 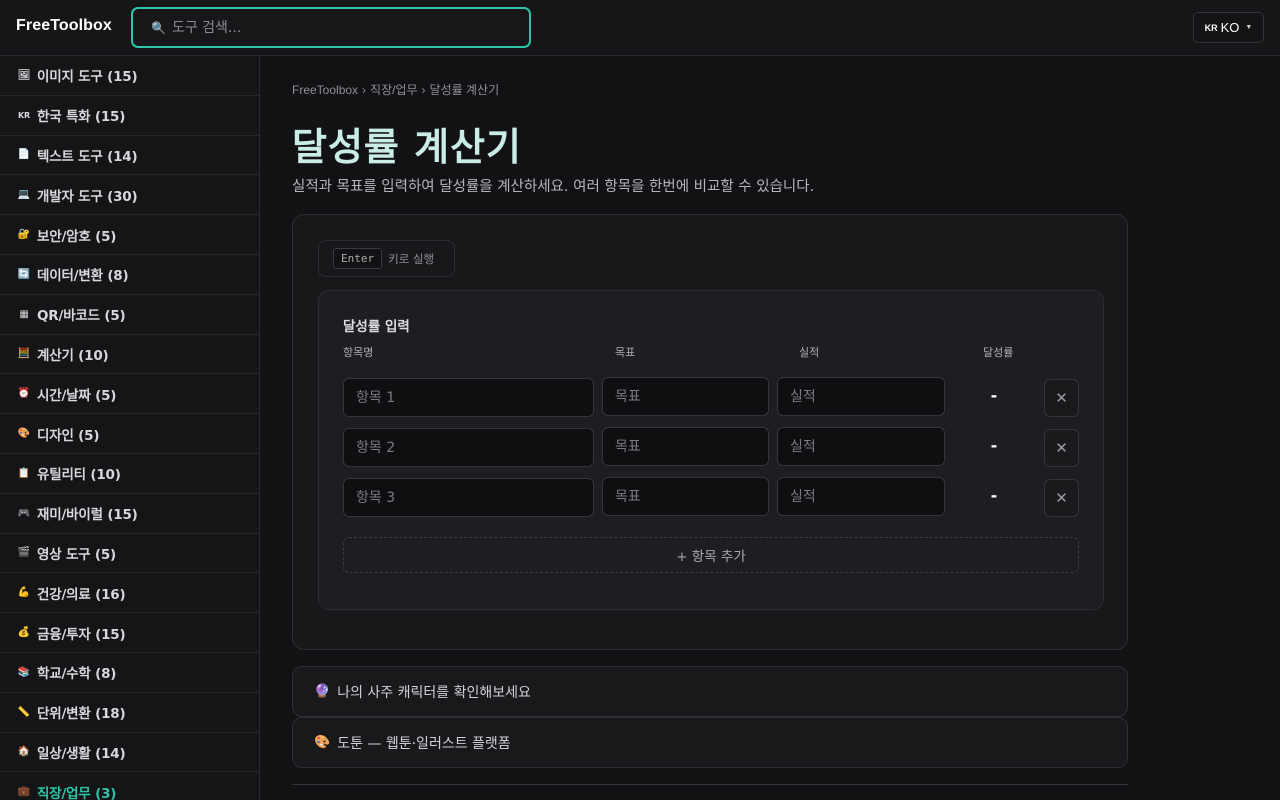 I want to click on sidebar-item: 🎮 재미/바이럴 (15), so click(x=129, y=514).